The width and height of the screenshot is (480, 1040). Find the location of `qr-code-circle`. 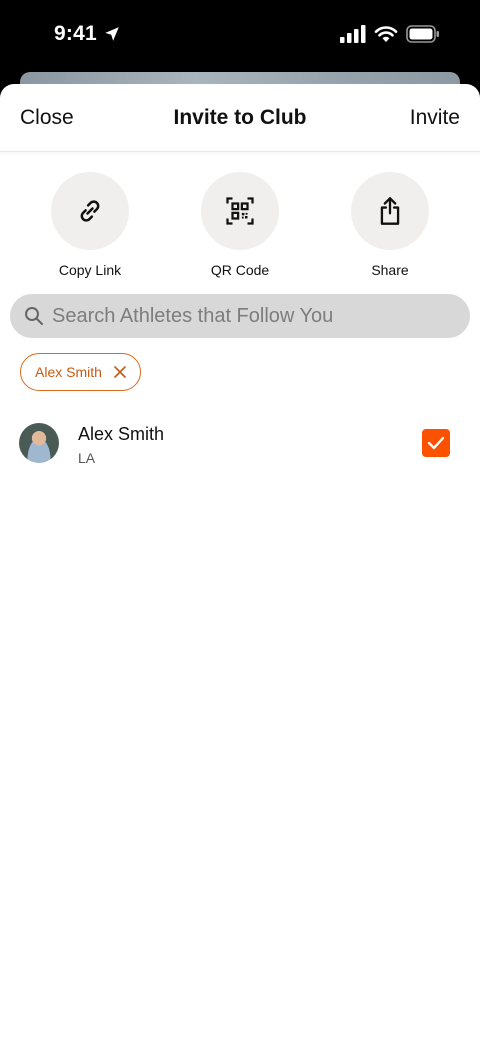

qr-code-circle is located at coordinates (240, 211).